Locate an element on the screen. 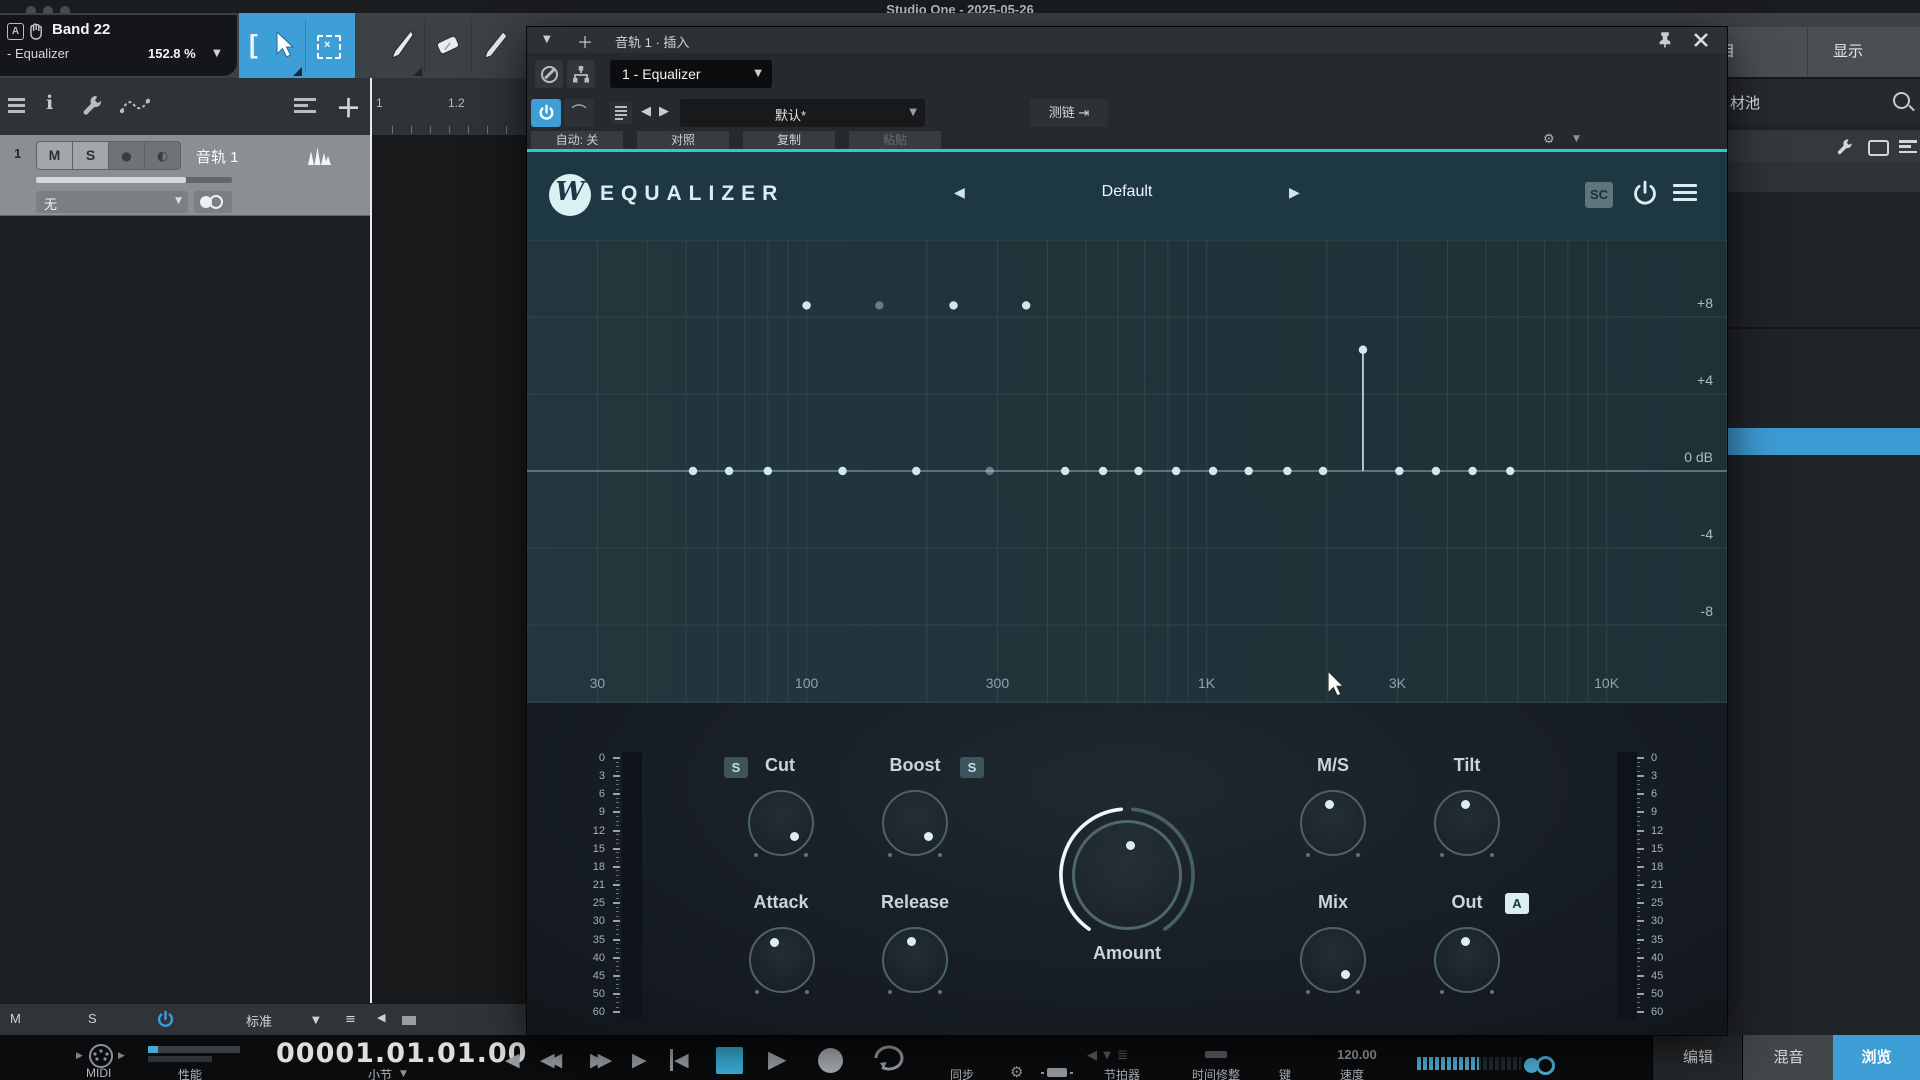 This screenshot has width=1920, height=1080. routing-button is located at coordinates (581, 74).